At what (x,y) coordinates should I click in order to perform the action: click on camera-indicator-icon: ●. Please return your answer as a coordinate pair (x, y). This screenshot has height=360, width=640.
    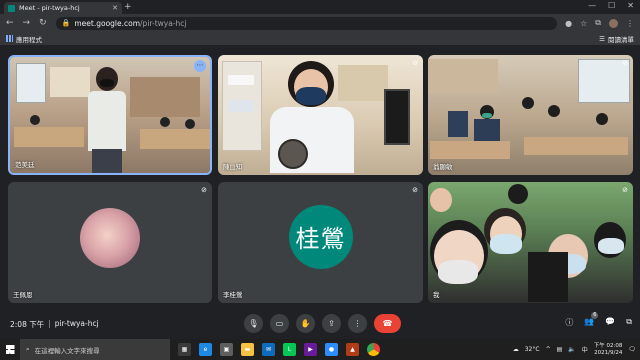
    Looking at the image, I should click on (568, 23).